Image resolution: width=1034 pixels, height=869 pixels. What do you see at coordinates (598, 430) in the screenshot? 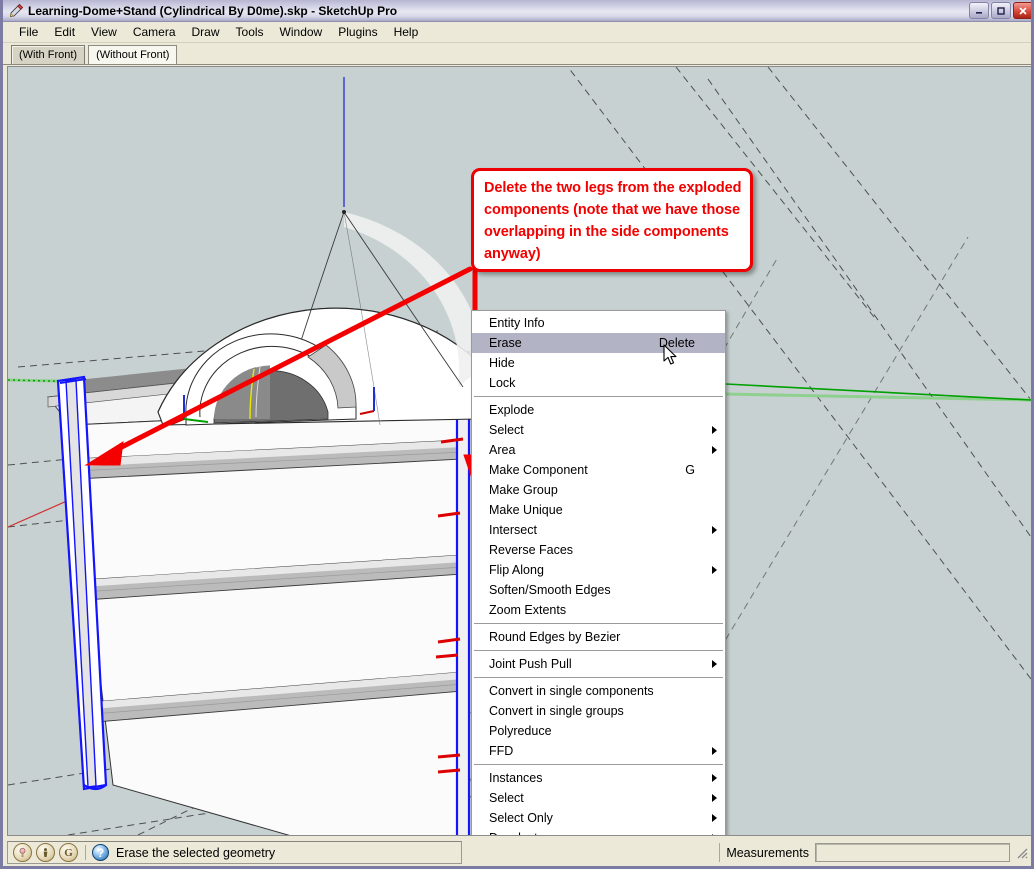
I see `context-menu-item-select: Select` at bounding box center [598, 430].